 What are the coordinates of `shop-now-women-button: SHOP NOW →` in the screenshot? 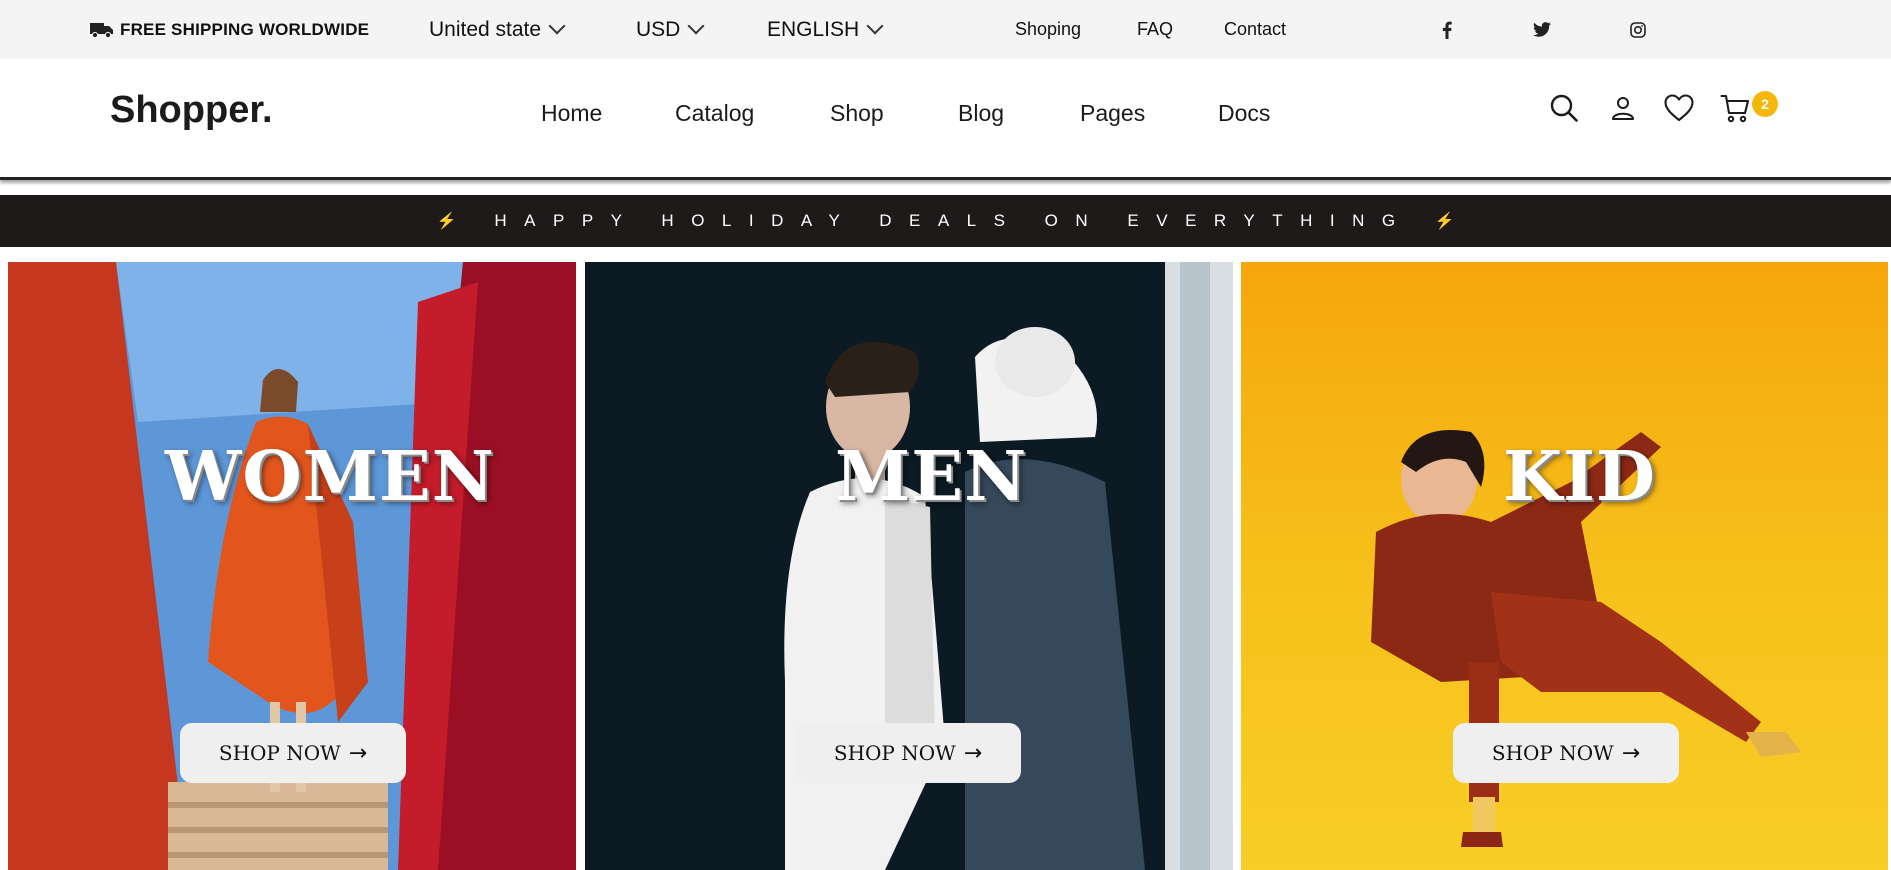 It's located at (293, 753).